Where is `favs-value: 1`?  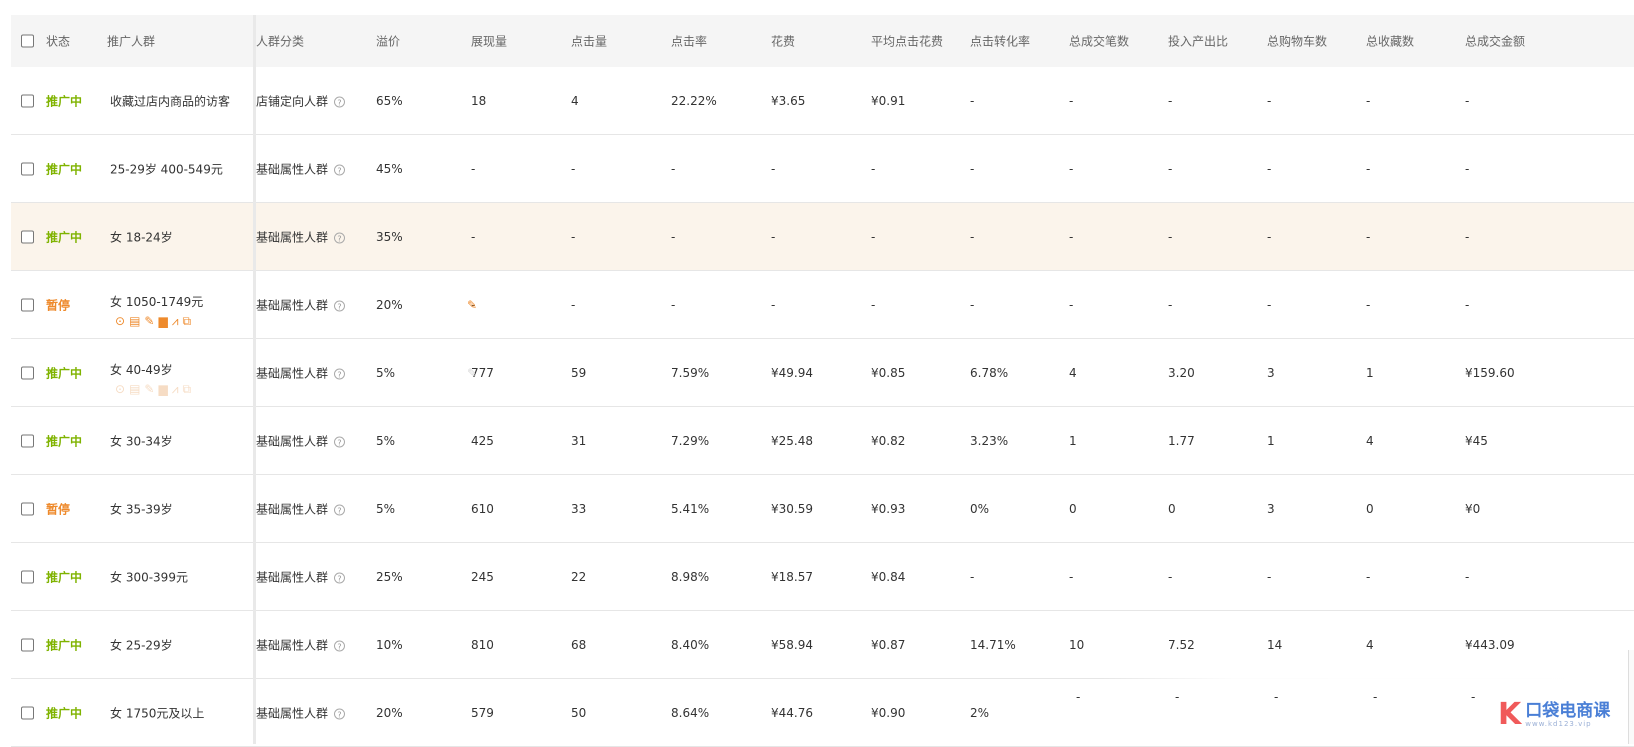
favs-value: 1 is located at coordinates (1370, 372).